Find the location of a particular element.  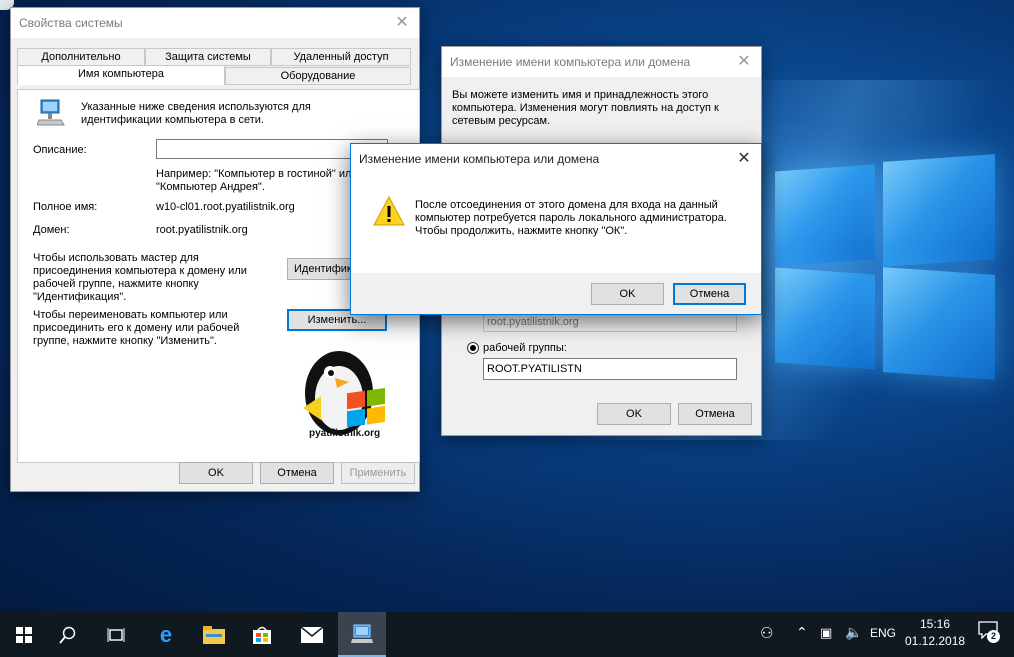

confirm-titlebar: Изменение имени компьютера или домена ✕ is located at coordinates (556, 158).